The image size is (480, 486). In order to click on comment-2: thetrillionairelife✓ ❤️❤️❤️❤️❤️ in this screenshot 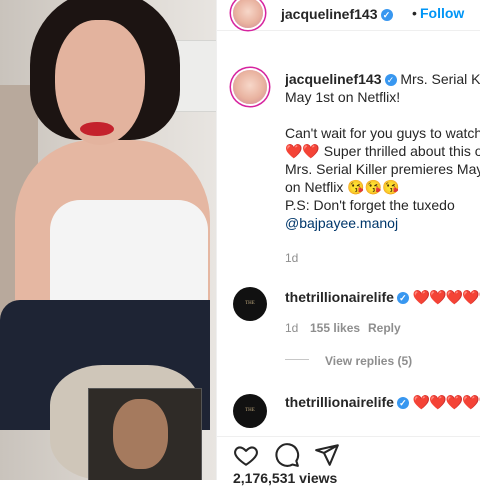, I will do `click(382, 402)`.